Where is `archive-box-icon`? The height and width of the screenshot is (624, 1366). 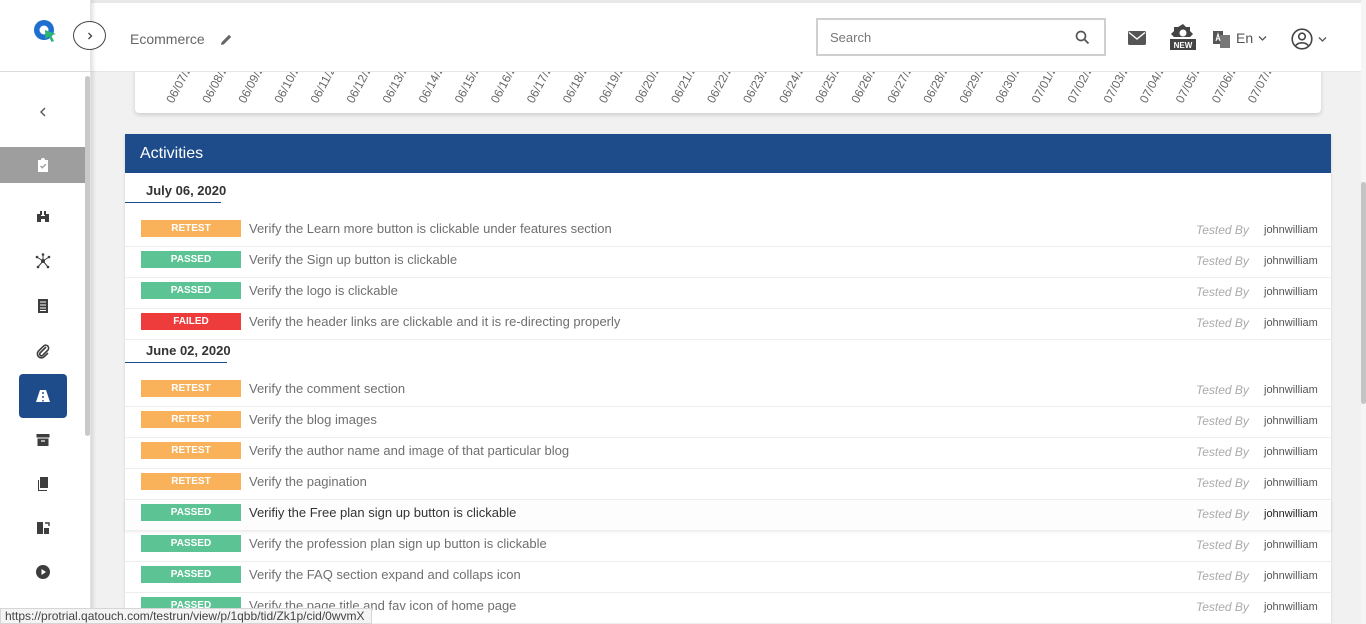
archive-box-icon is located at coordinates (42, 440).